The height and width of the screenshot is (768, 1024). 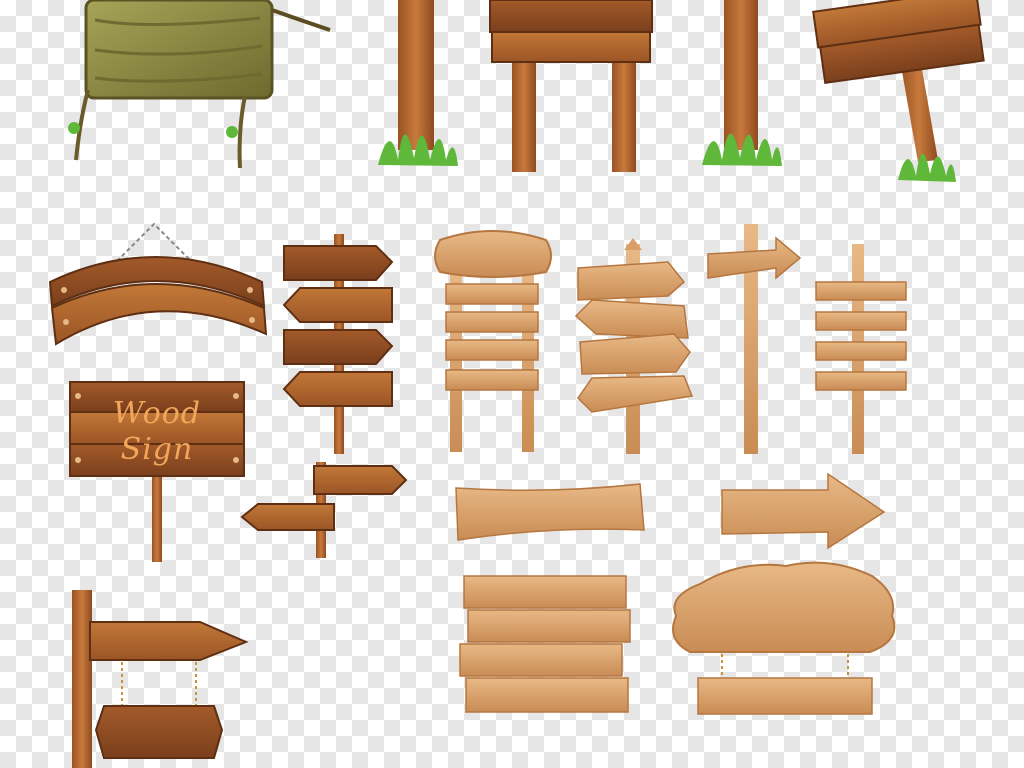 What do you see at coordinates (157, 413) in the screenshot?
I see `sign-text-line-1: Wood` at bounding box center [157, 413].